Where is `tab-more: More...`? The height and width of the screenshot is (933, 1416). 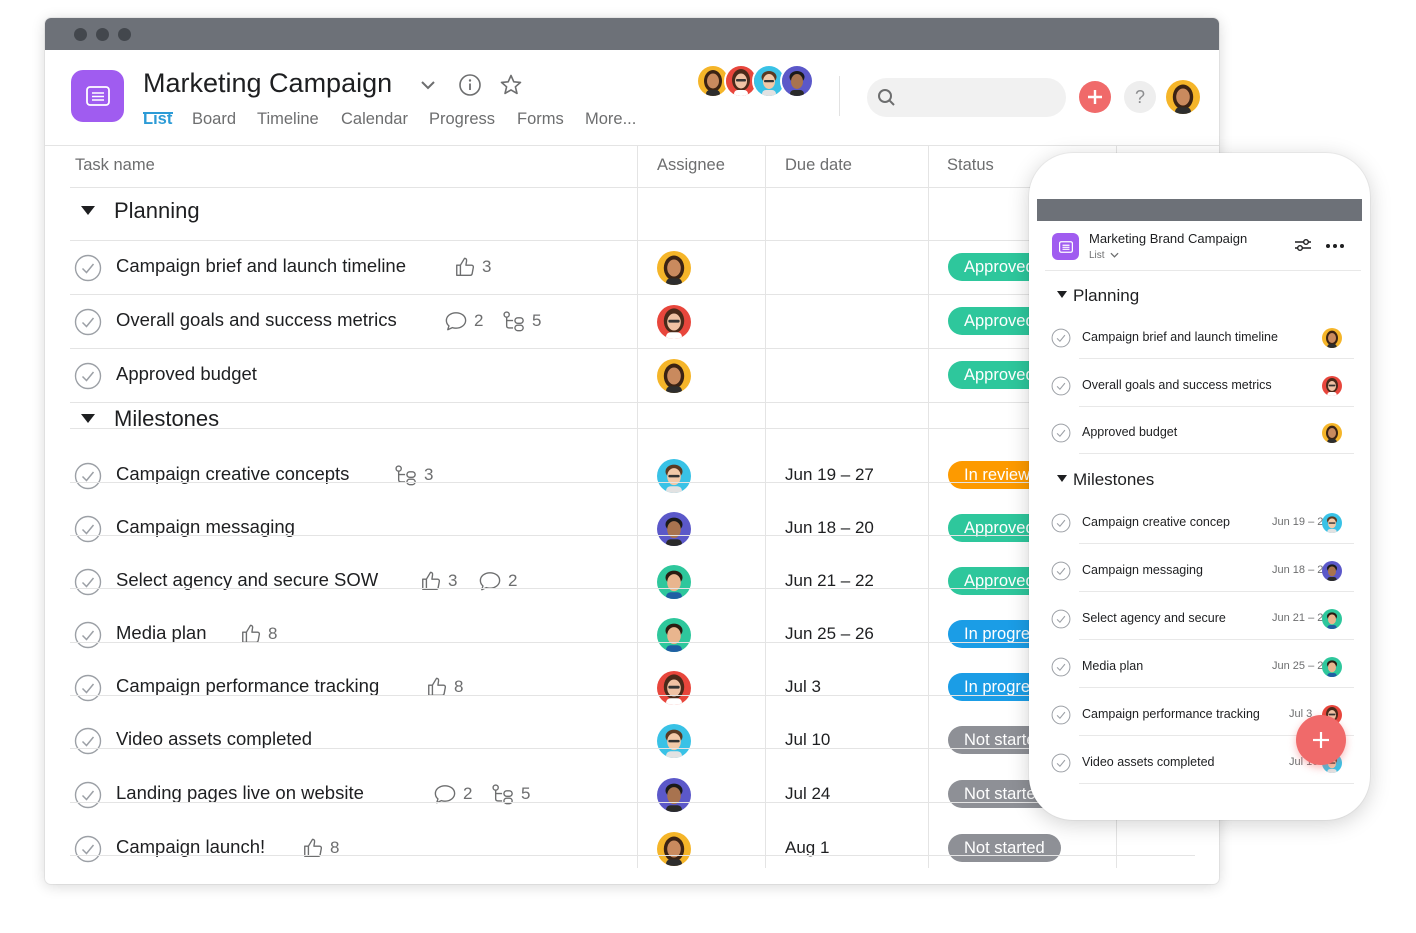
tab-more: More... is located at coordinates (610, 119).